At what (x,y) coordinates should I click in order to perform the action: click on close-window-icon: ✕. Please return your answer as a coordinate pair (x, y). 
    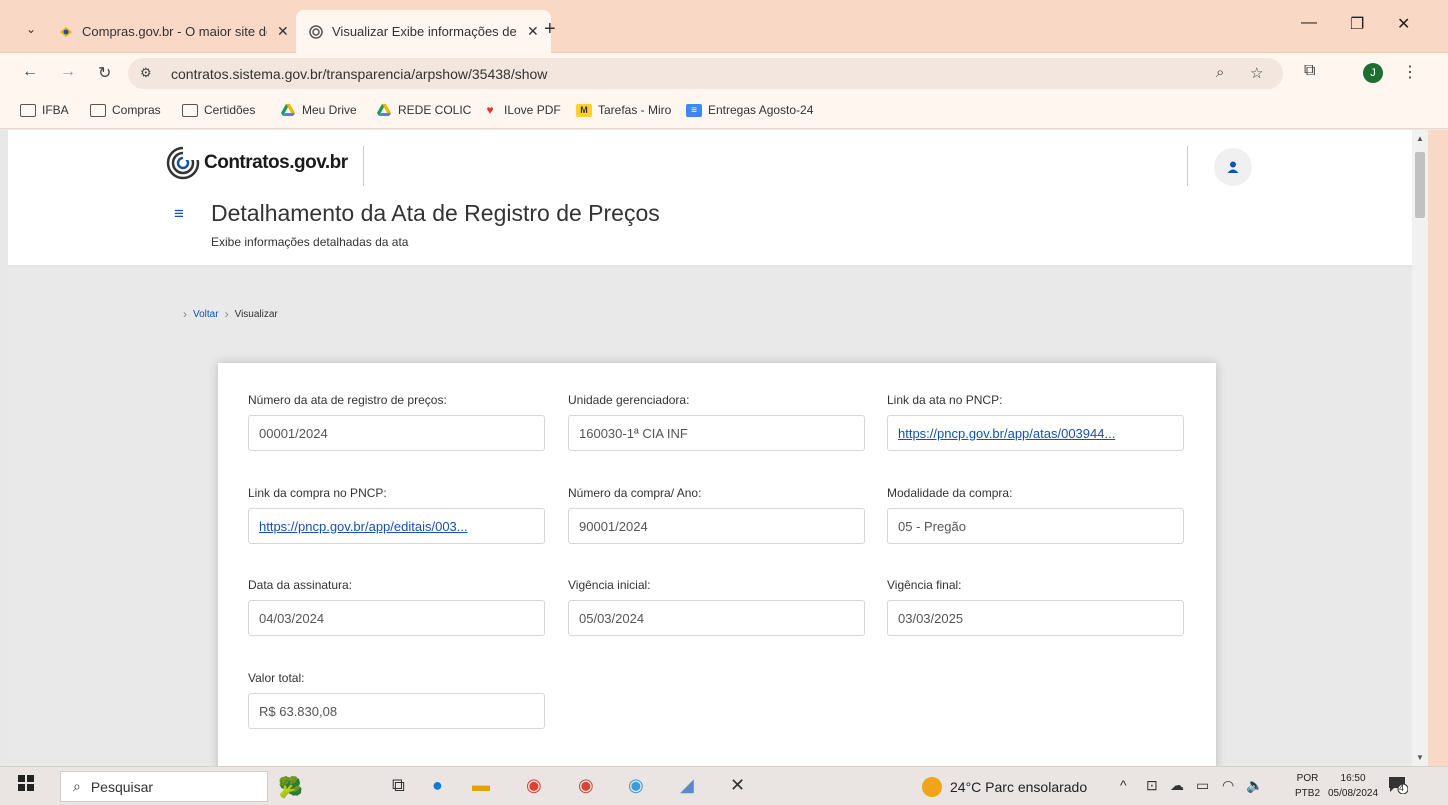
    Looking at the image, I should click on (1403, 24).